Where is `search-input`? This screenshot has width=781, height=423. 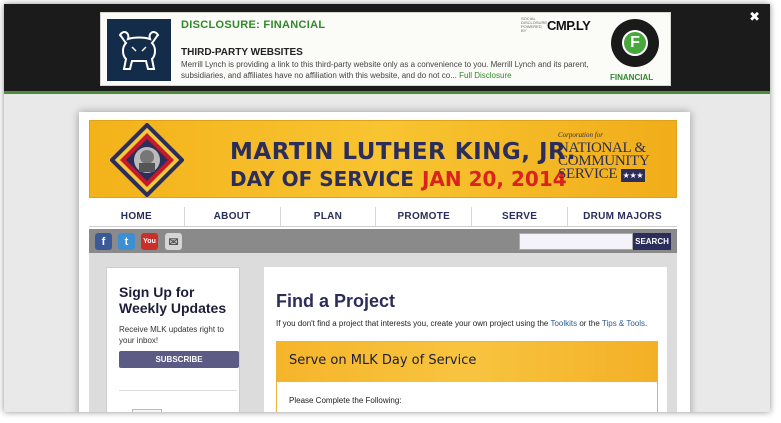
search-input is located at coordinates (576, 241).